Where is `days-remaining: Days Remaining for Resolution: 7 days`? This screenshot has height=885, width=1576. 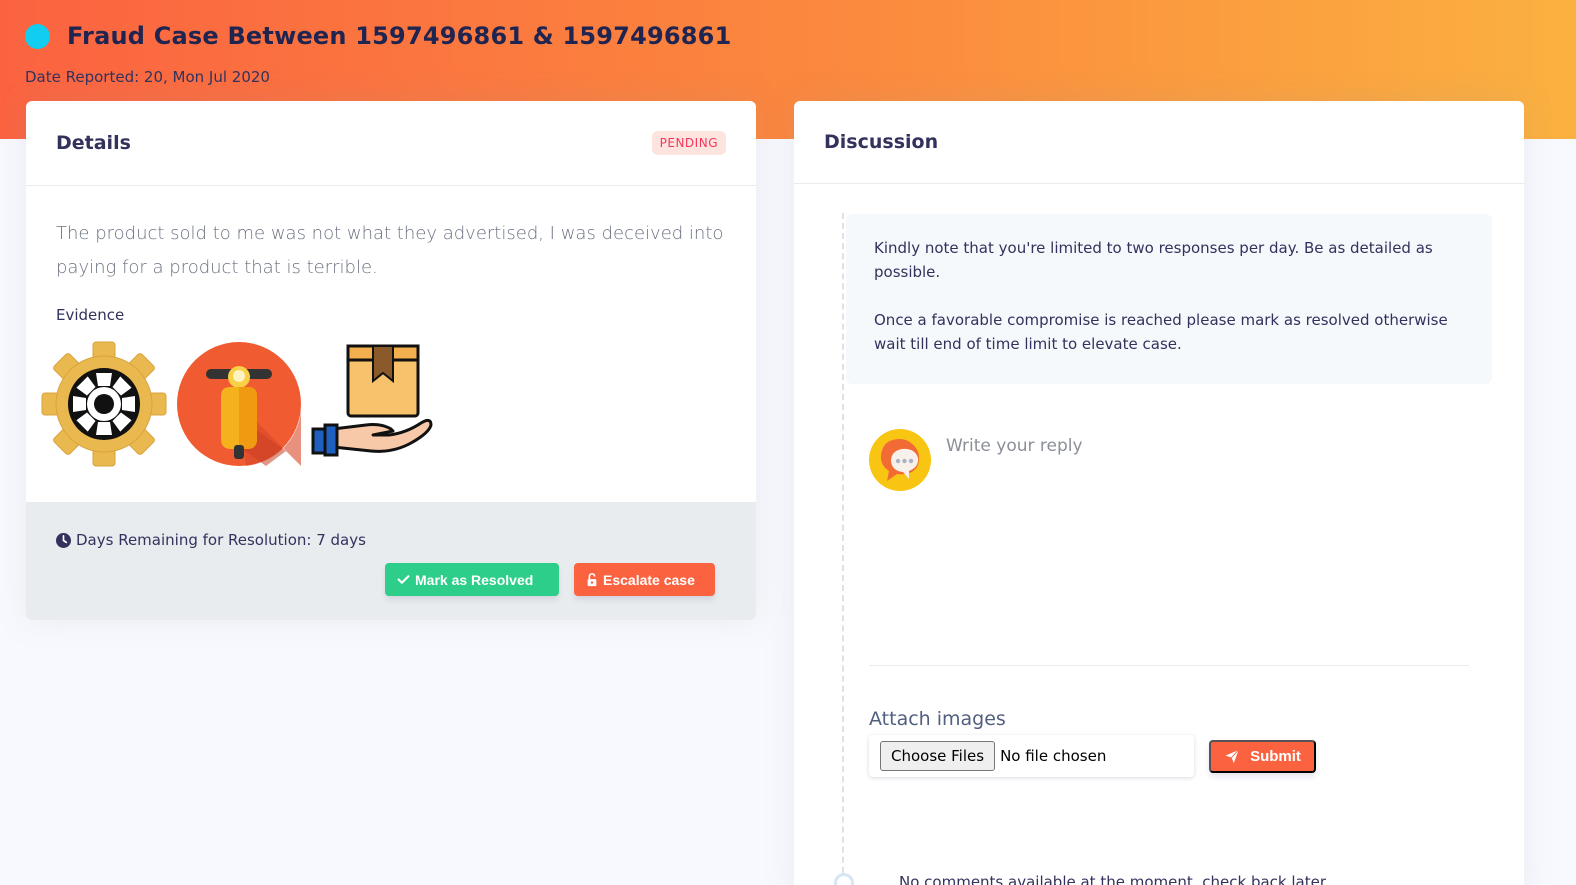 days-remaining: Days Remaining for Resolution: 7 days is located at coordinates (211, 540).